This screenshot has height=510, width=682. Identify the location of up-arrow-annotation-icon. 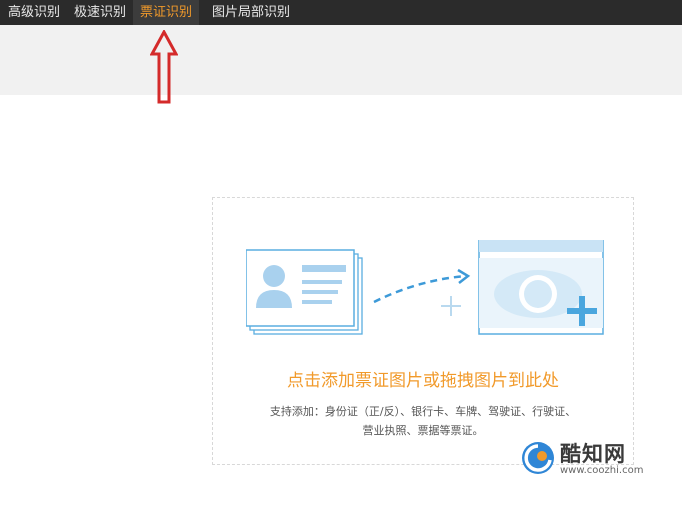
(164, 67).